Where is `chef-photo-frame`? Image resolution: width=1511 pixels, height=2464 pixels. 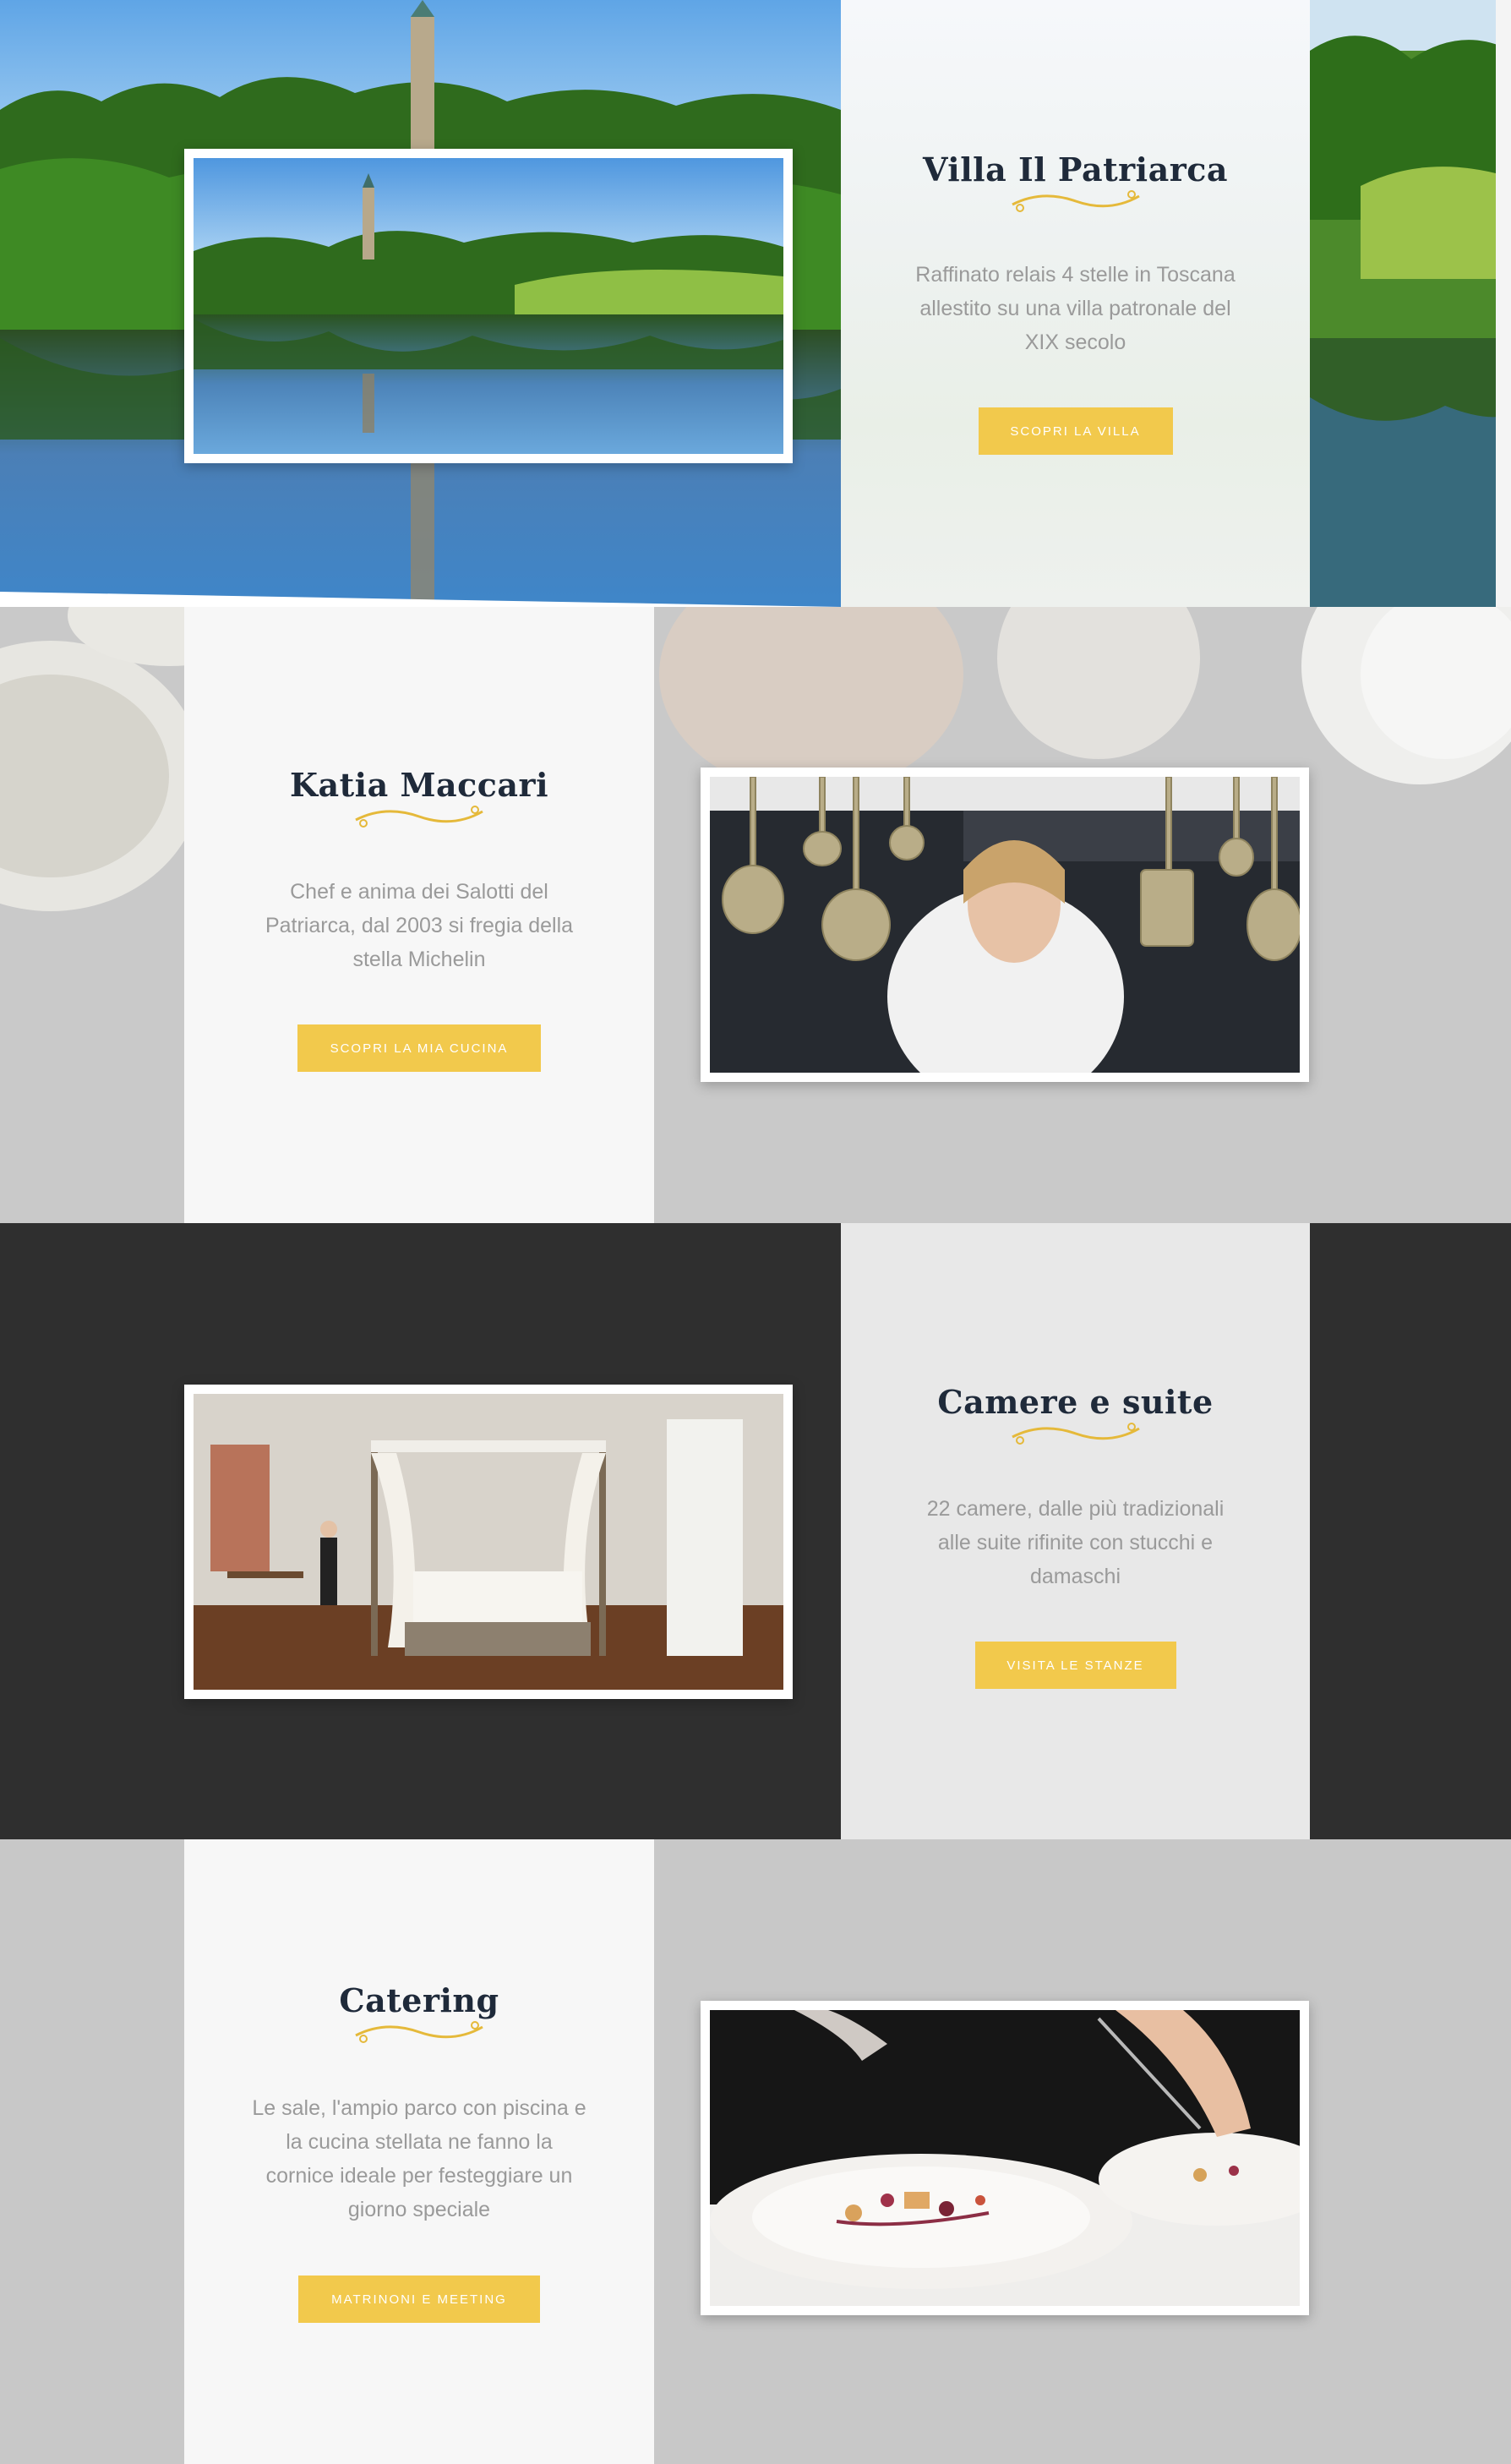 chef-photo-frame is located at coordinates (1005, 925).